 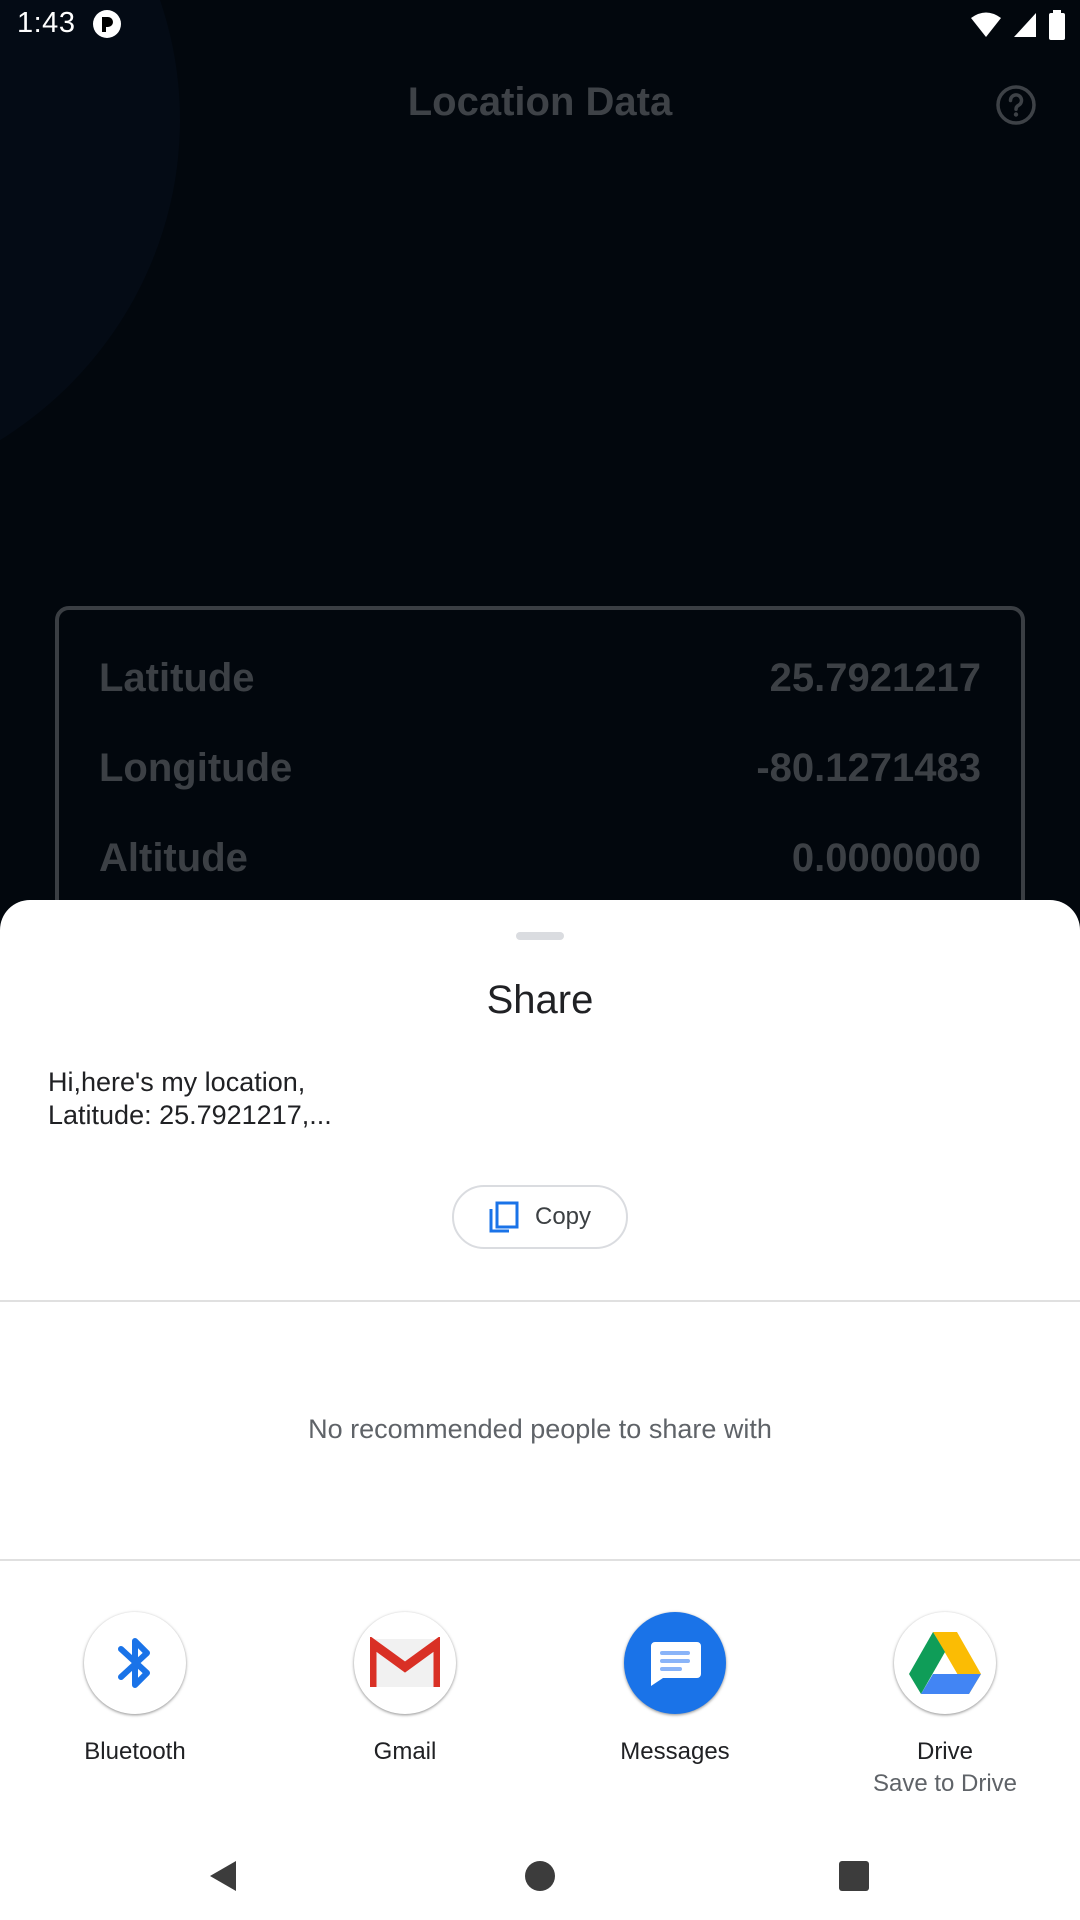 I want to click on target-sublabel: Save to Drive, so click(x=945, y=1783).